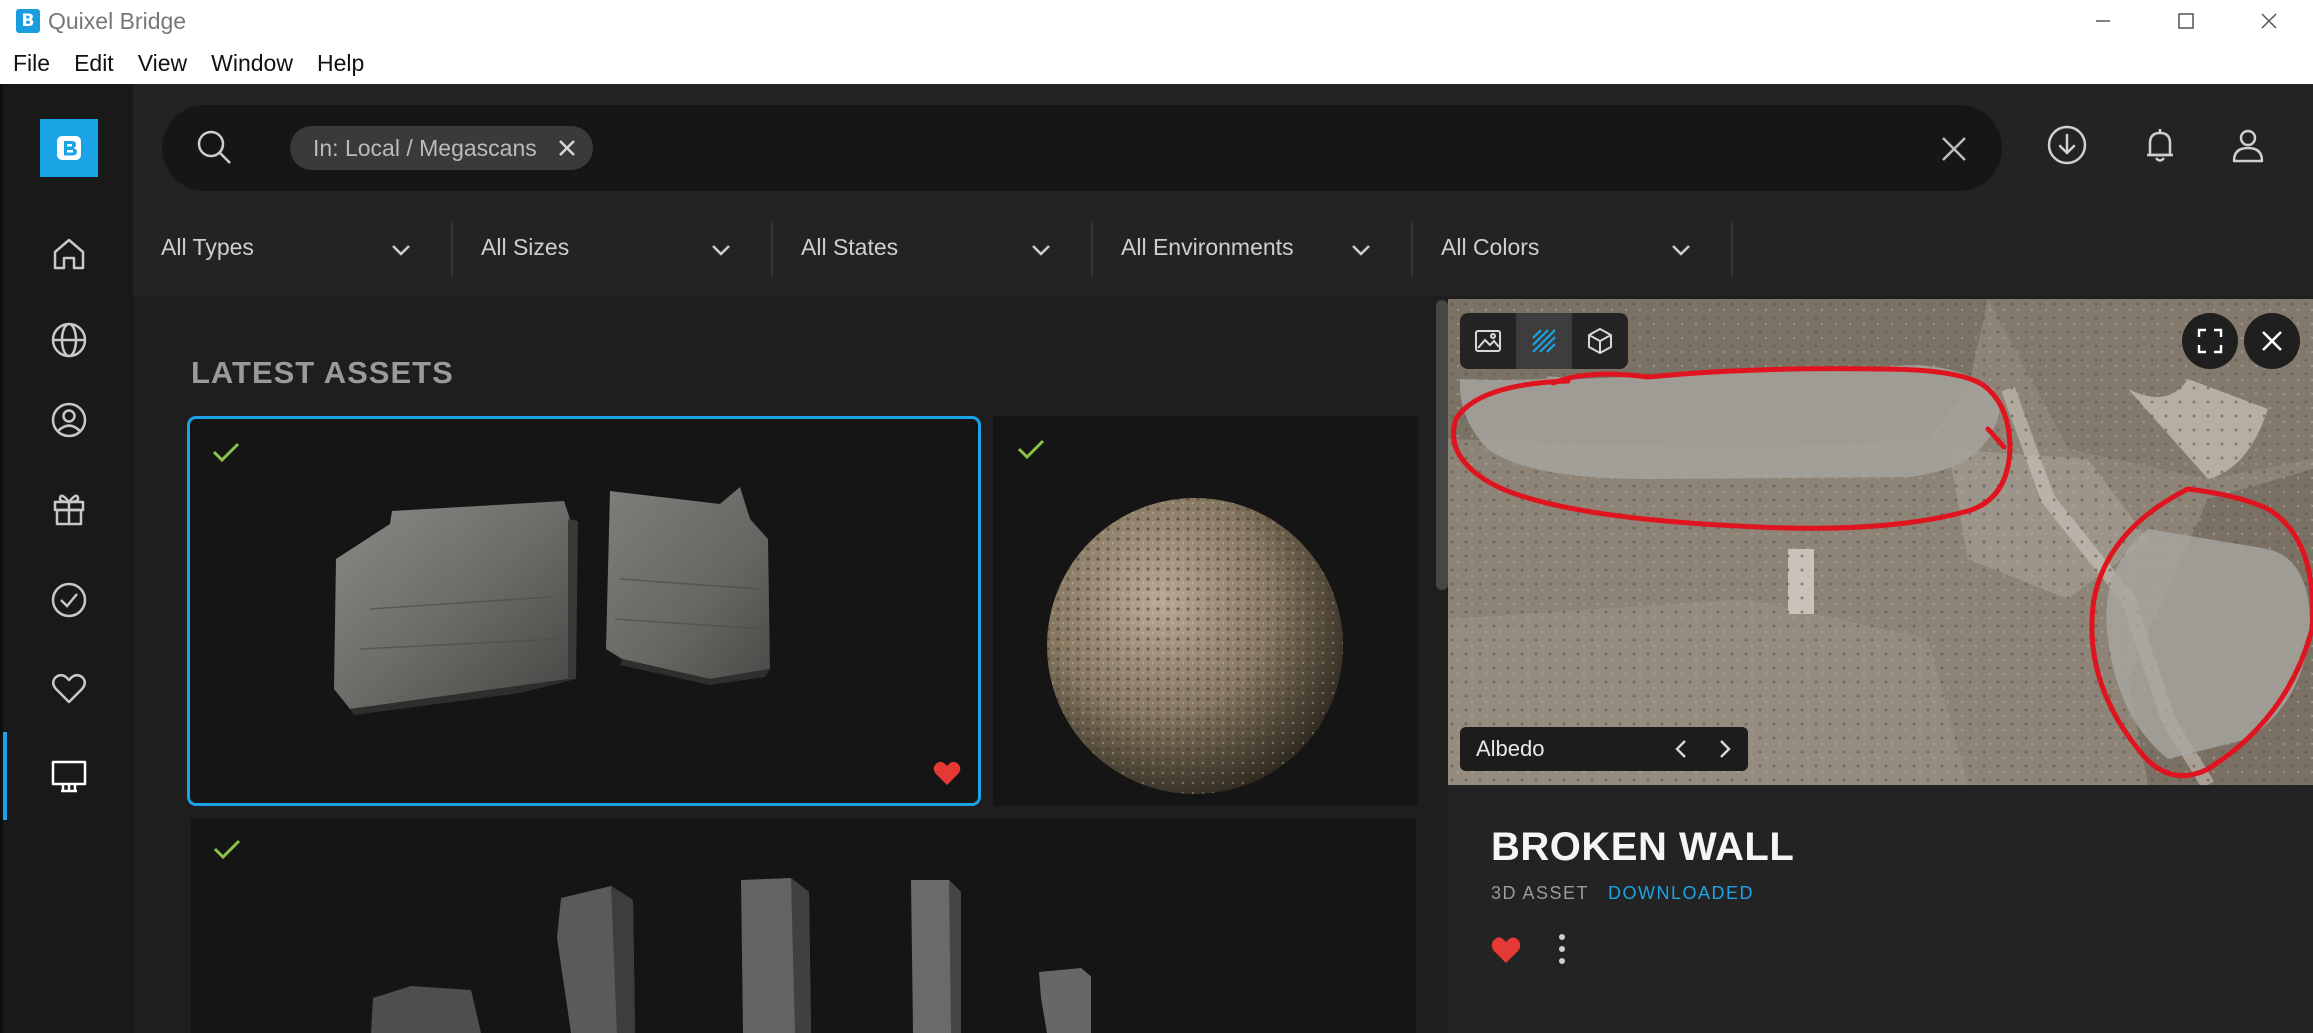 Image resolution: width=2313 pixels, height=1033 pixels. I want to click on account-icon, so click(2248, 145).